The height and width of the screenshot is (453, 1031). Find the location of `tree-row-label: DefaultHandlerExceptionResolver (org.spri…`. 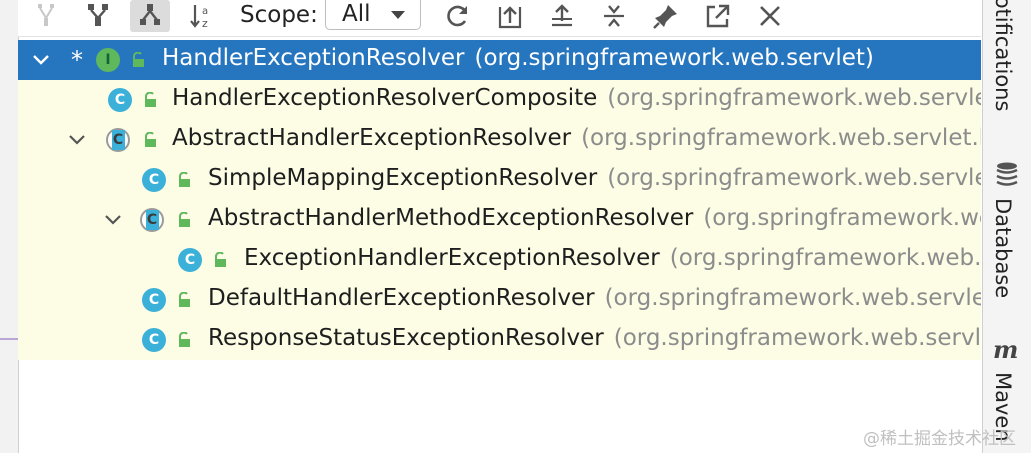

tree-row-label: DefaultHandlerExceptionResolver (org.spri… is located at coordinates (594, 298).